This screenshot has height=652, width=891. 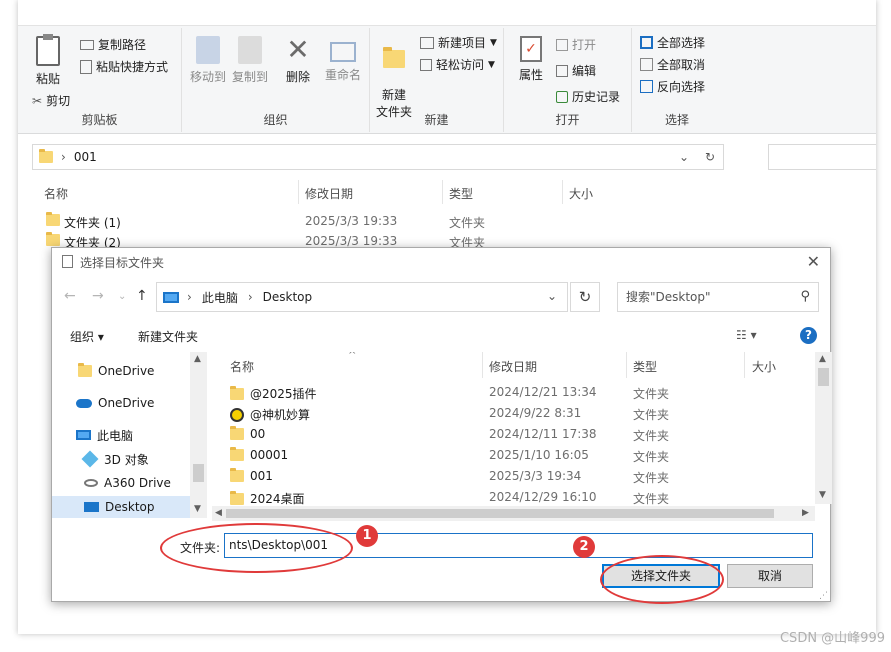 What do you see at coordinates (113, 44) in the screenshot?
I see `copy-path-button: 复制路径` at bounding box center [113, 44].